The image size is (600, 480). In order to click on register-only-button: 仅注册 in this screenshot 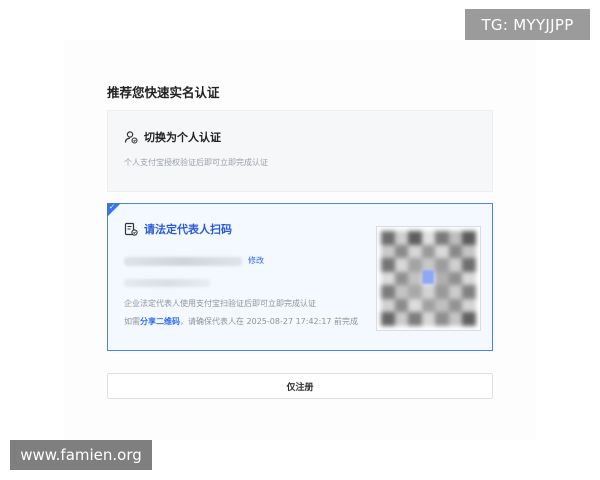, I will do `click(300, 386)`.